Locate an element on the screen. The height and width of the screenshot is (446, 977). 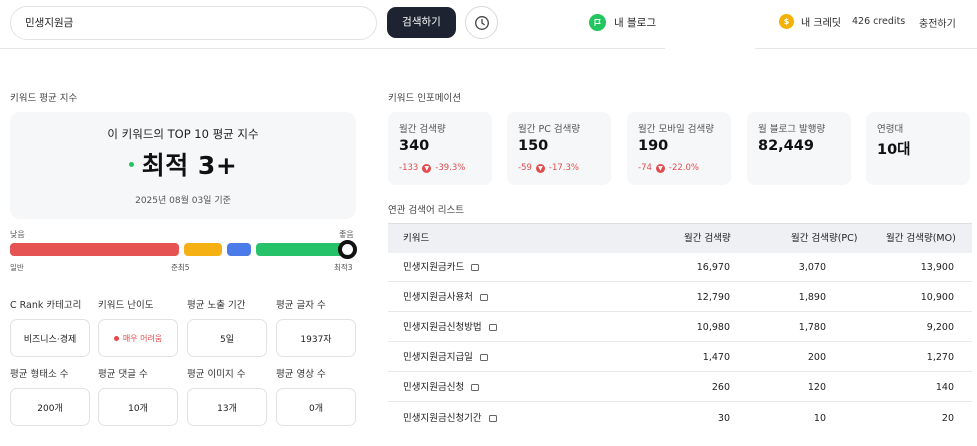
flag-icon is located at coordinates (597, 22).